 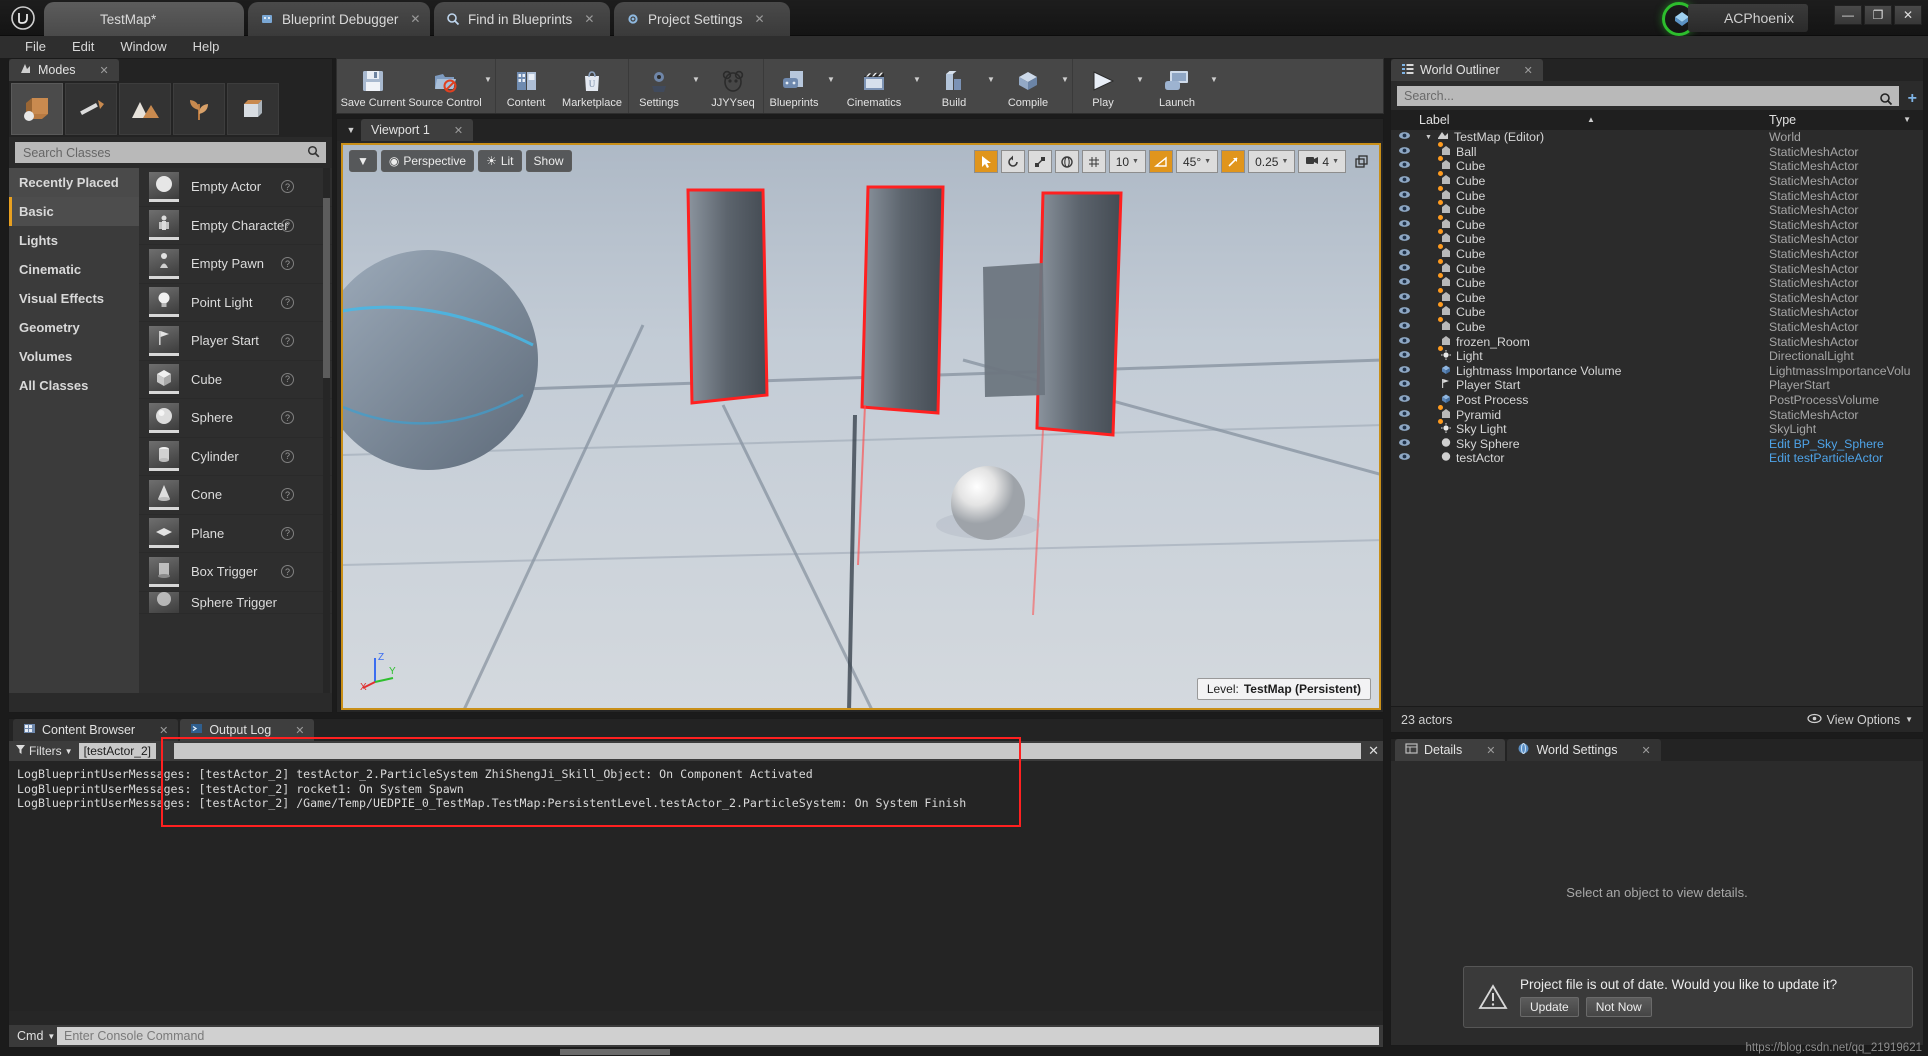 What do you see at coordinates (1657, 355) in the screenshot?
I see `outliner-row: Light DirectionalLight` at bounding box center [1657, 355].